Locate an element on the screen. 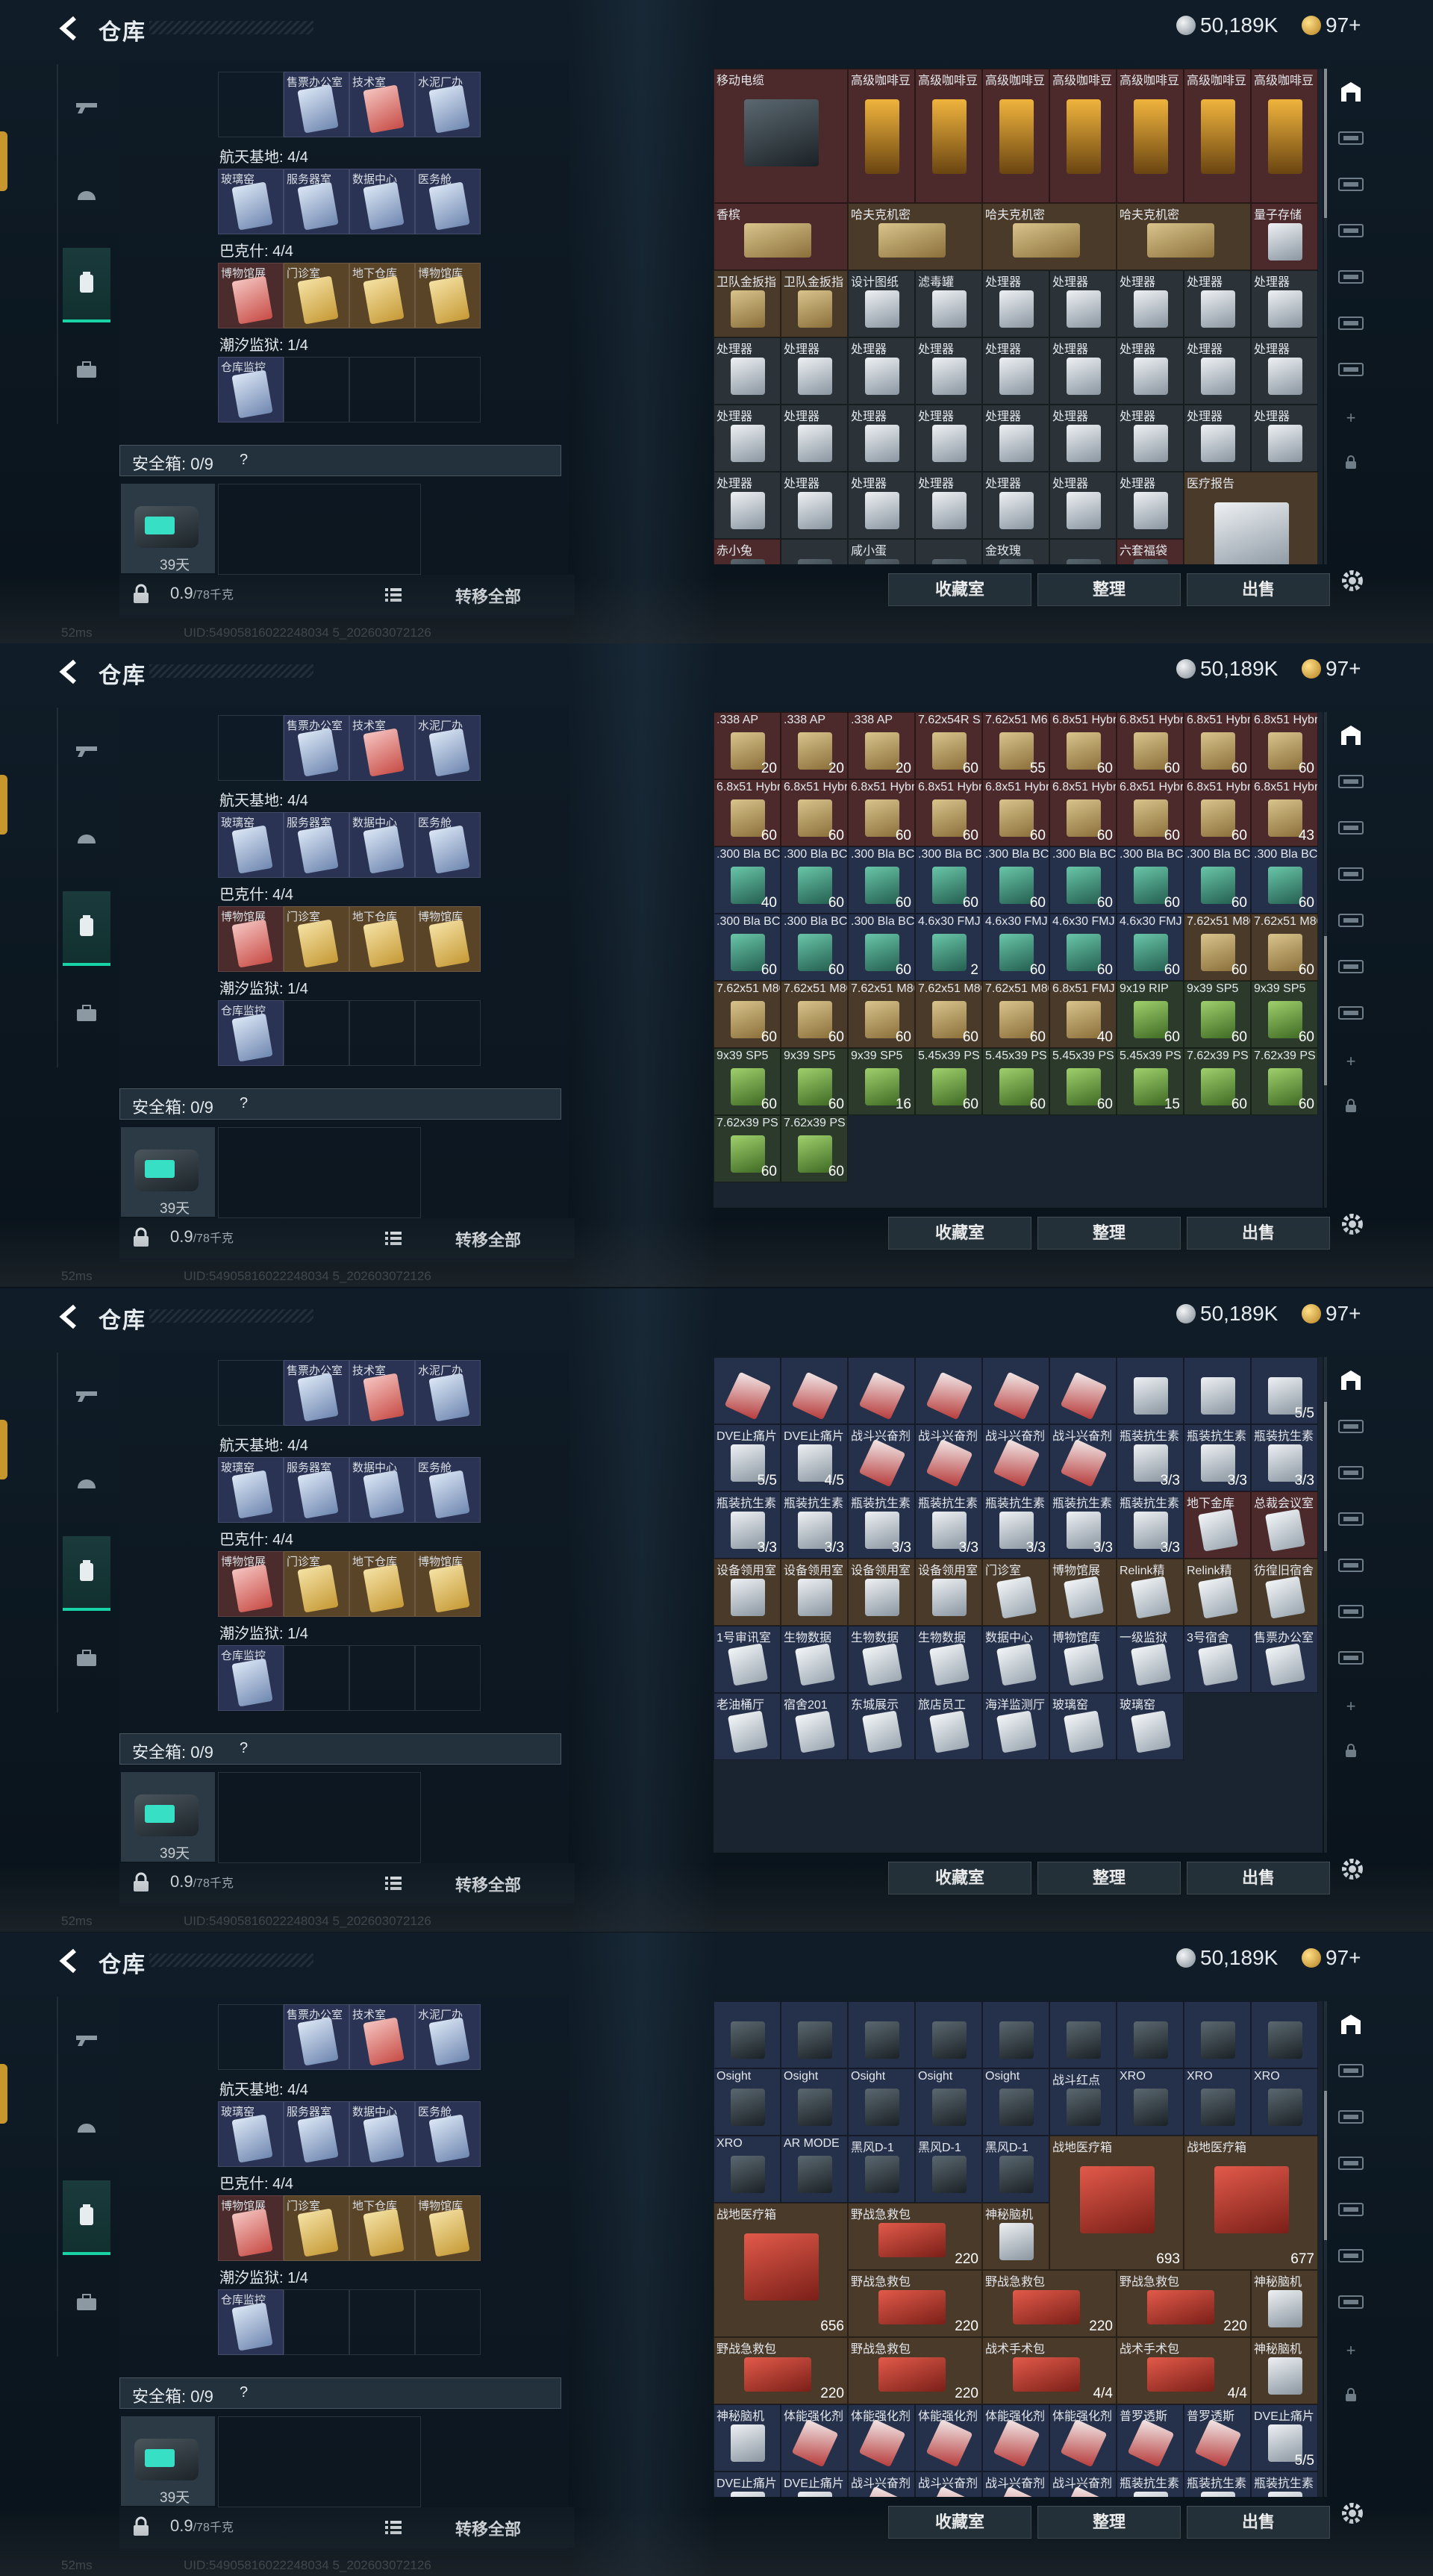 The width and height of the screenshot is (1433, 2576). stash-item: 售票办公室 is located at coordinates (1284, 1659).